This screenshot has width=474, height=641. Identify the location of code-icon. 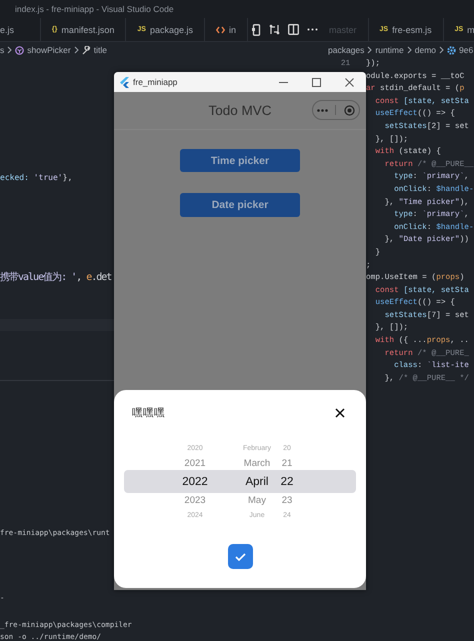
(220, 30).